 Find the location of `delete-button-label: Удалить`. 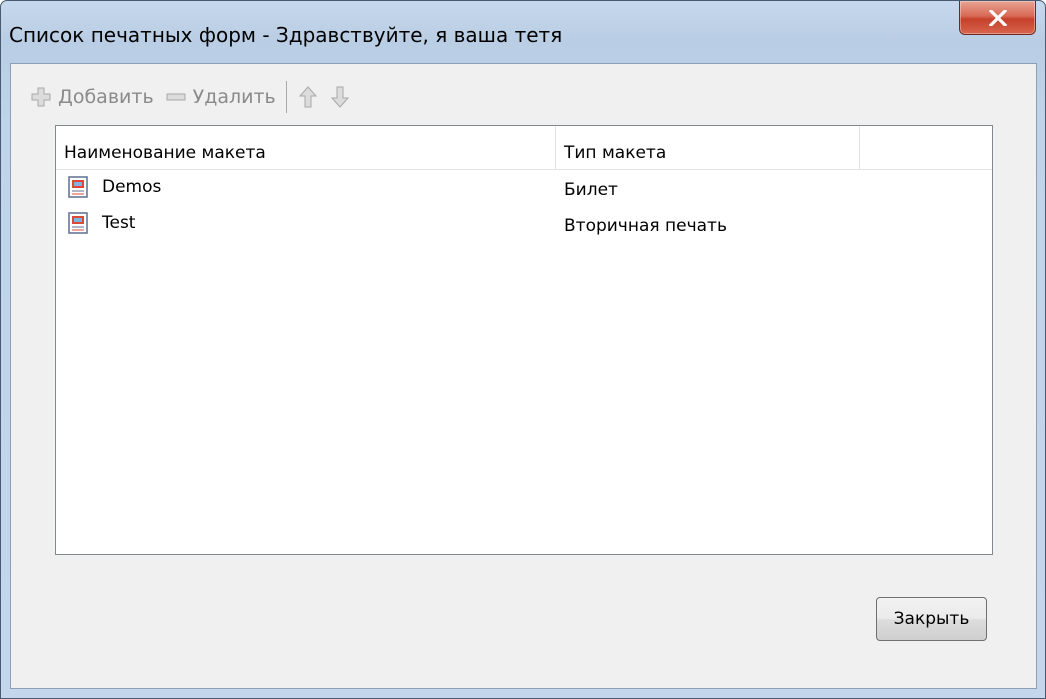

delete-button-label: Удалить is located at coordinates (234, 97).